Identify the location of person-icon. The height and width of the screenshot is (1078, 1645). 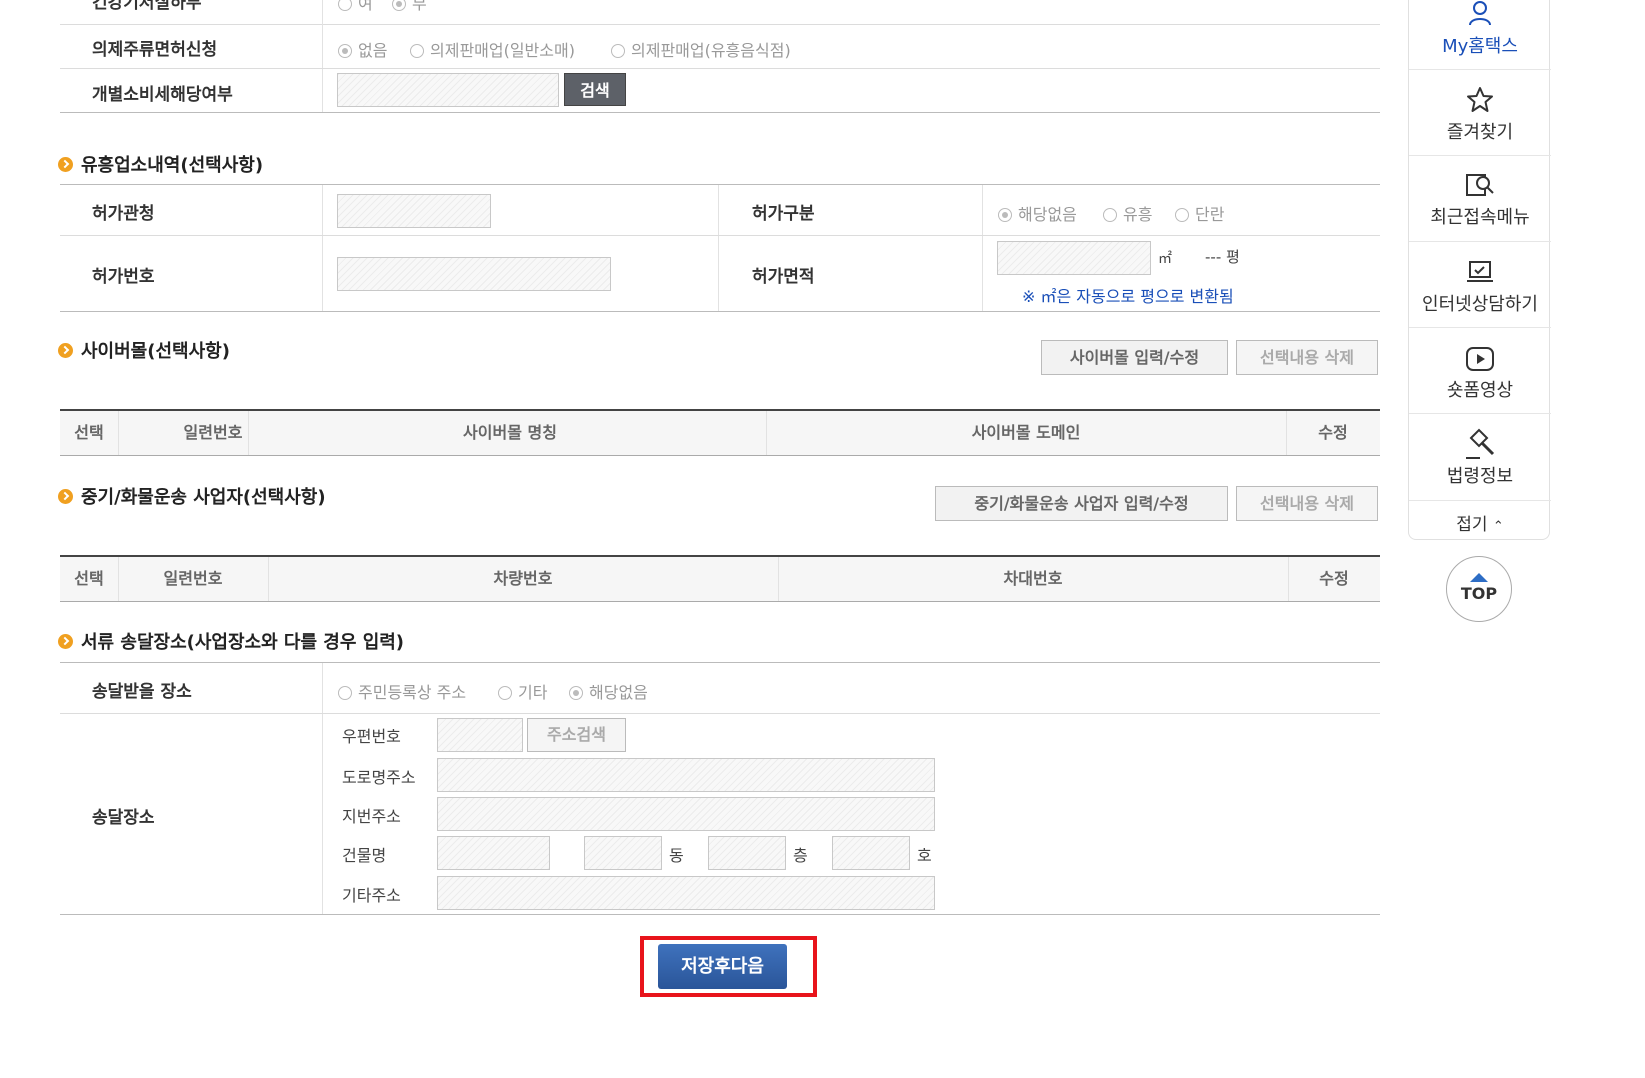
(1480, 13).